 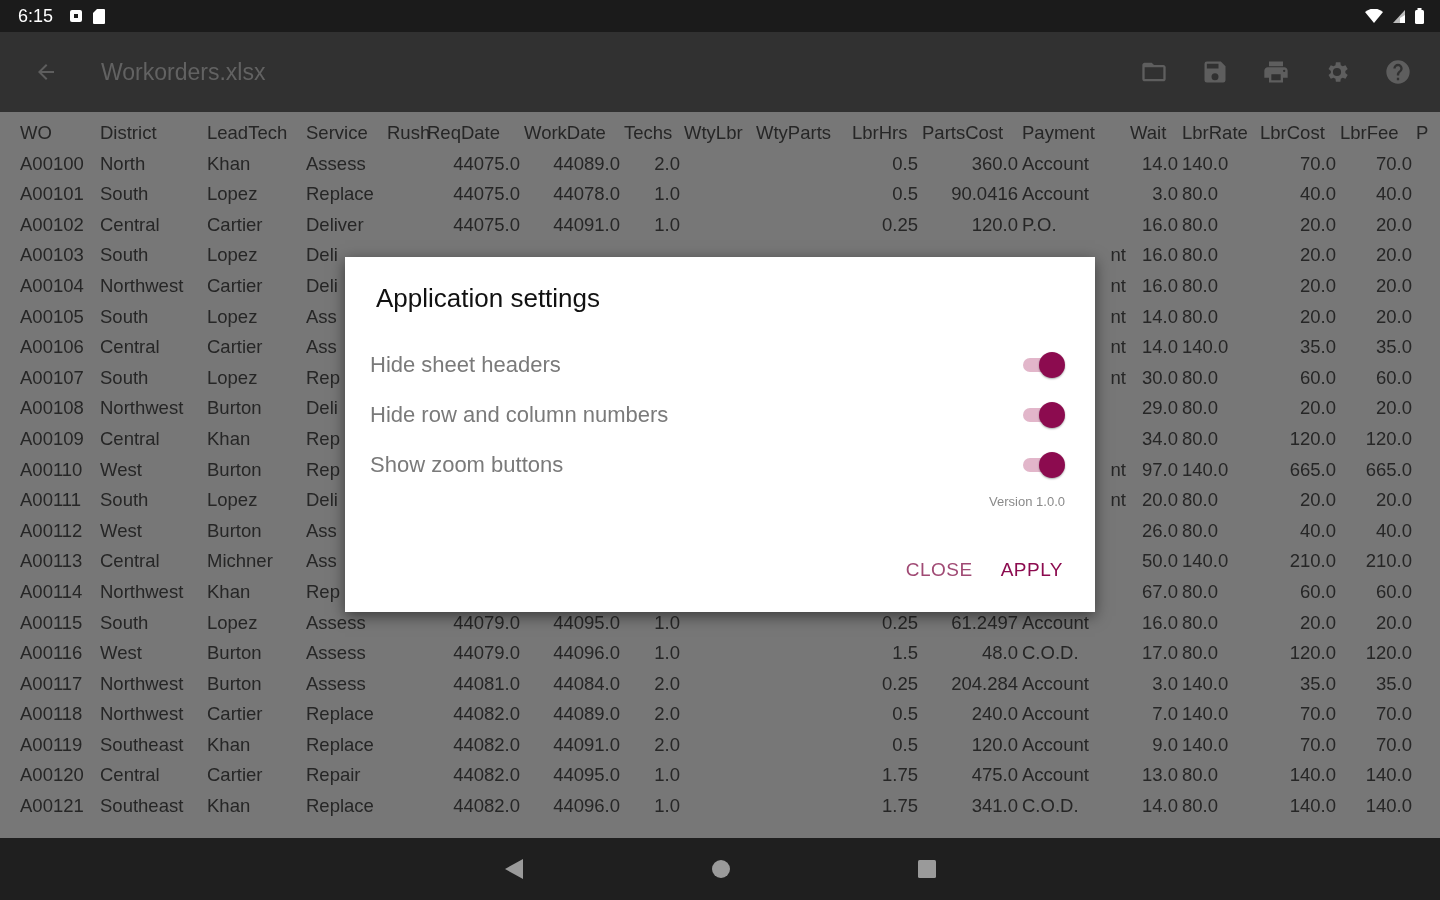 I want to click on back-icon, so click(x=514, y=869).